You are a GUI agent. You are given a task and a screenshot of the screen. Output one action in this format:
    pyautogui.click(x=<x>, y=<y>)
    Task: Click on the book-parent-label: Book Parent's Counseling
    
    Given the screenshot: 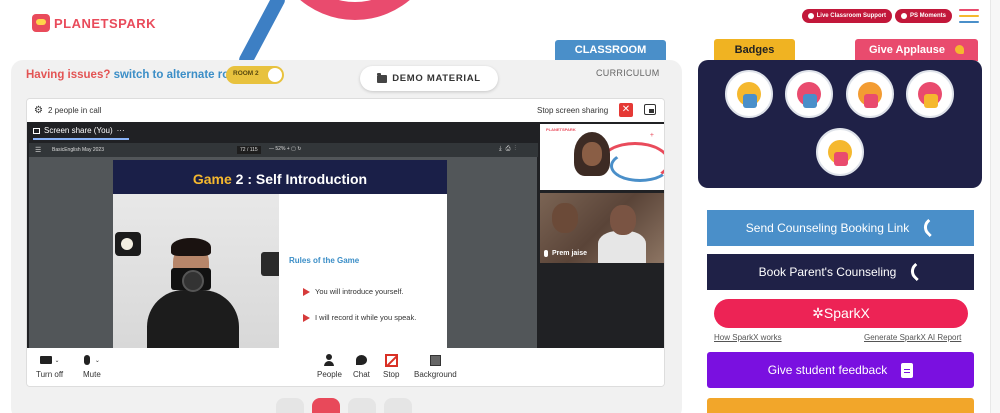 What is the action you would take?
    pyautogui.click(x=827, y=272)
    